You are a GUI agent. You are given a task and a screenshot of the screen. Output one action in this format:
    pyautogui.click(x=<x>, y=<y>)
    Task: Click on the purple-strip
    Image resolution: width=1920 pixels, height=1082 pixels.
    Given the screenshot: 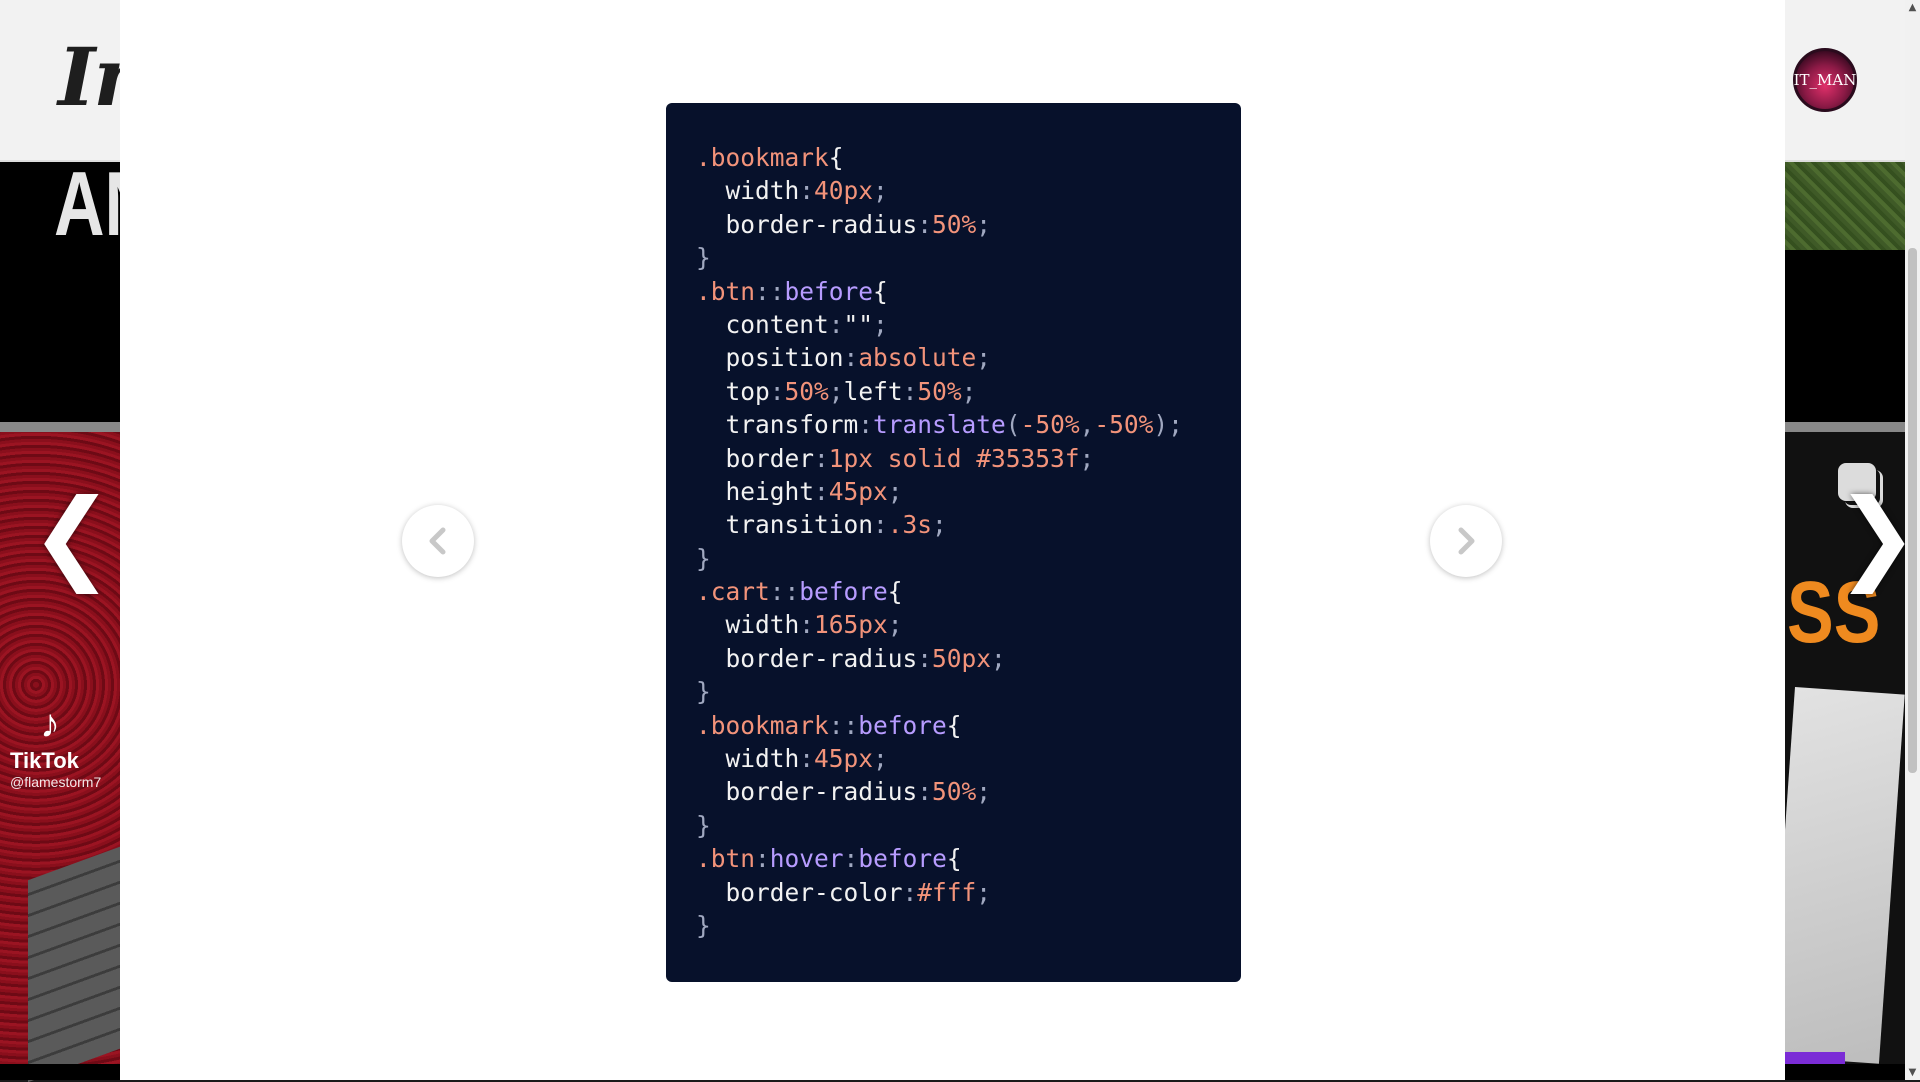 What is the action you would take?
    pyautogui.click(x=1815, y=1058)
    